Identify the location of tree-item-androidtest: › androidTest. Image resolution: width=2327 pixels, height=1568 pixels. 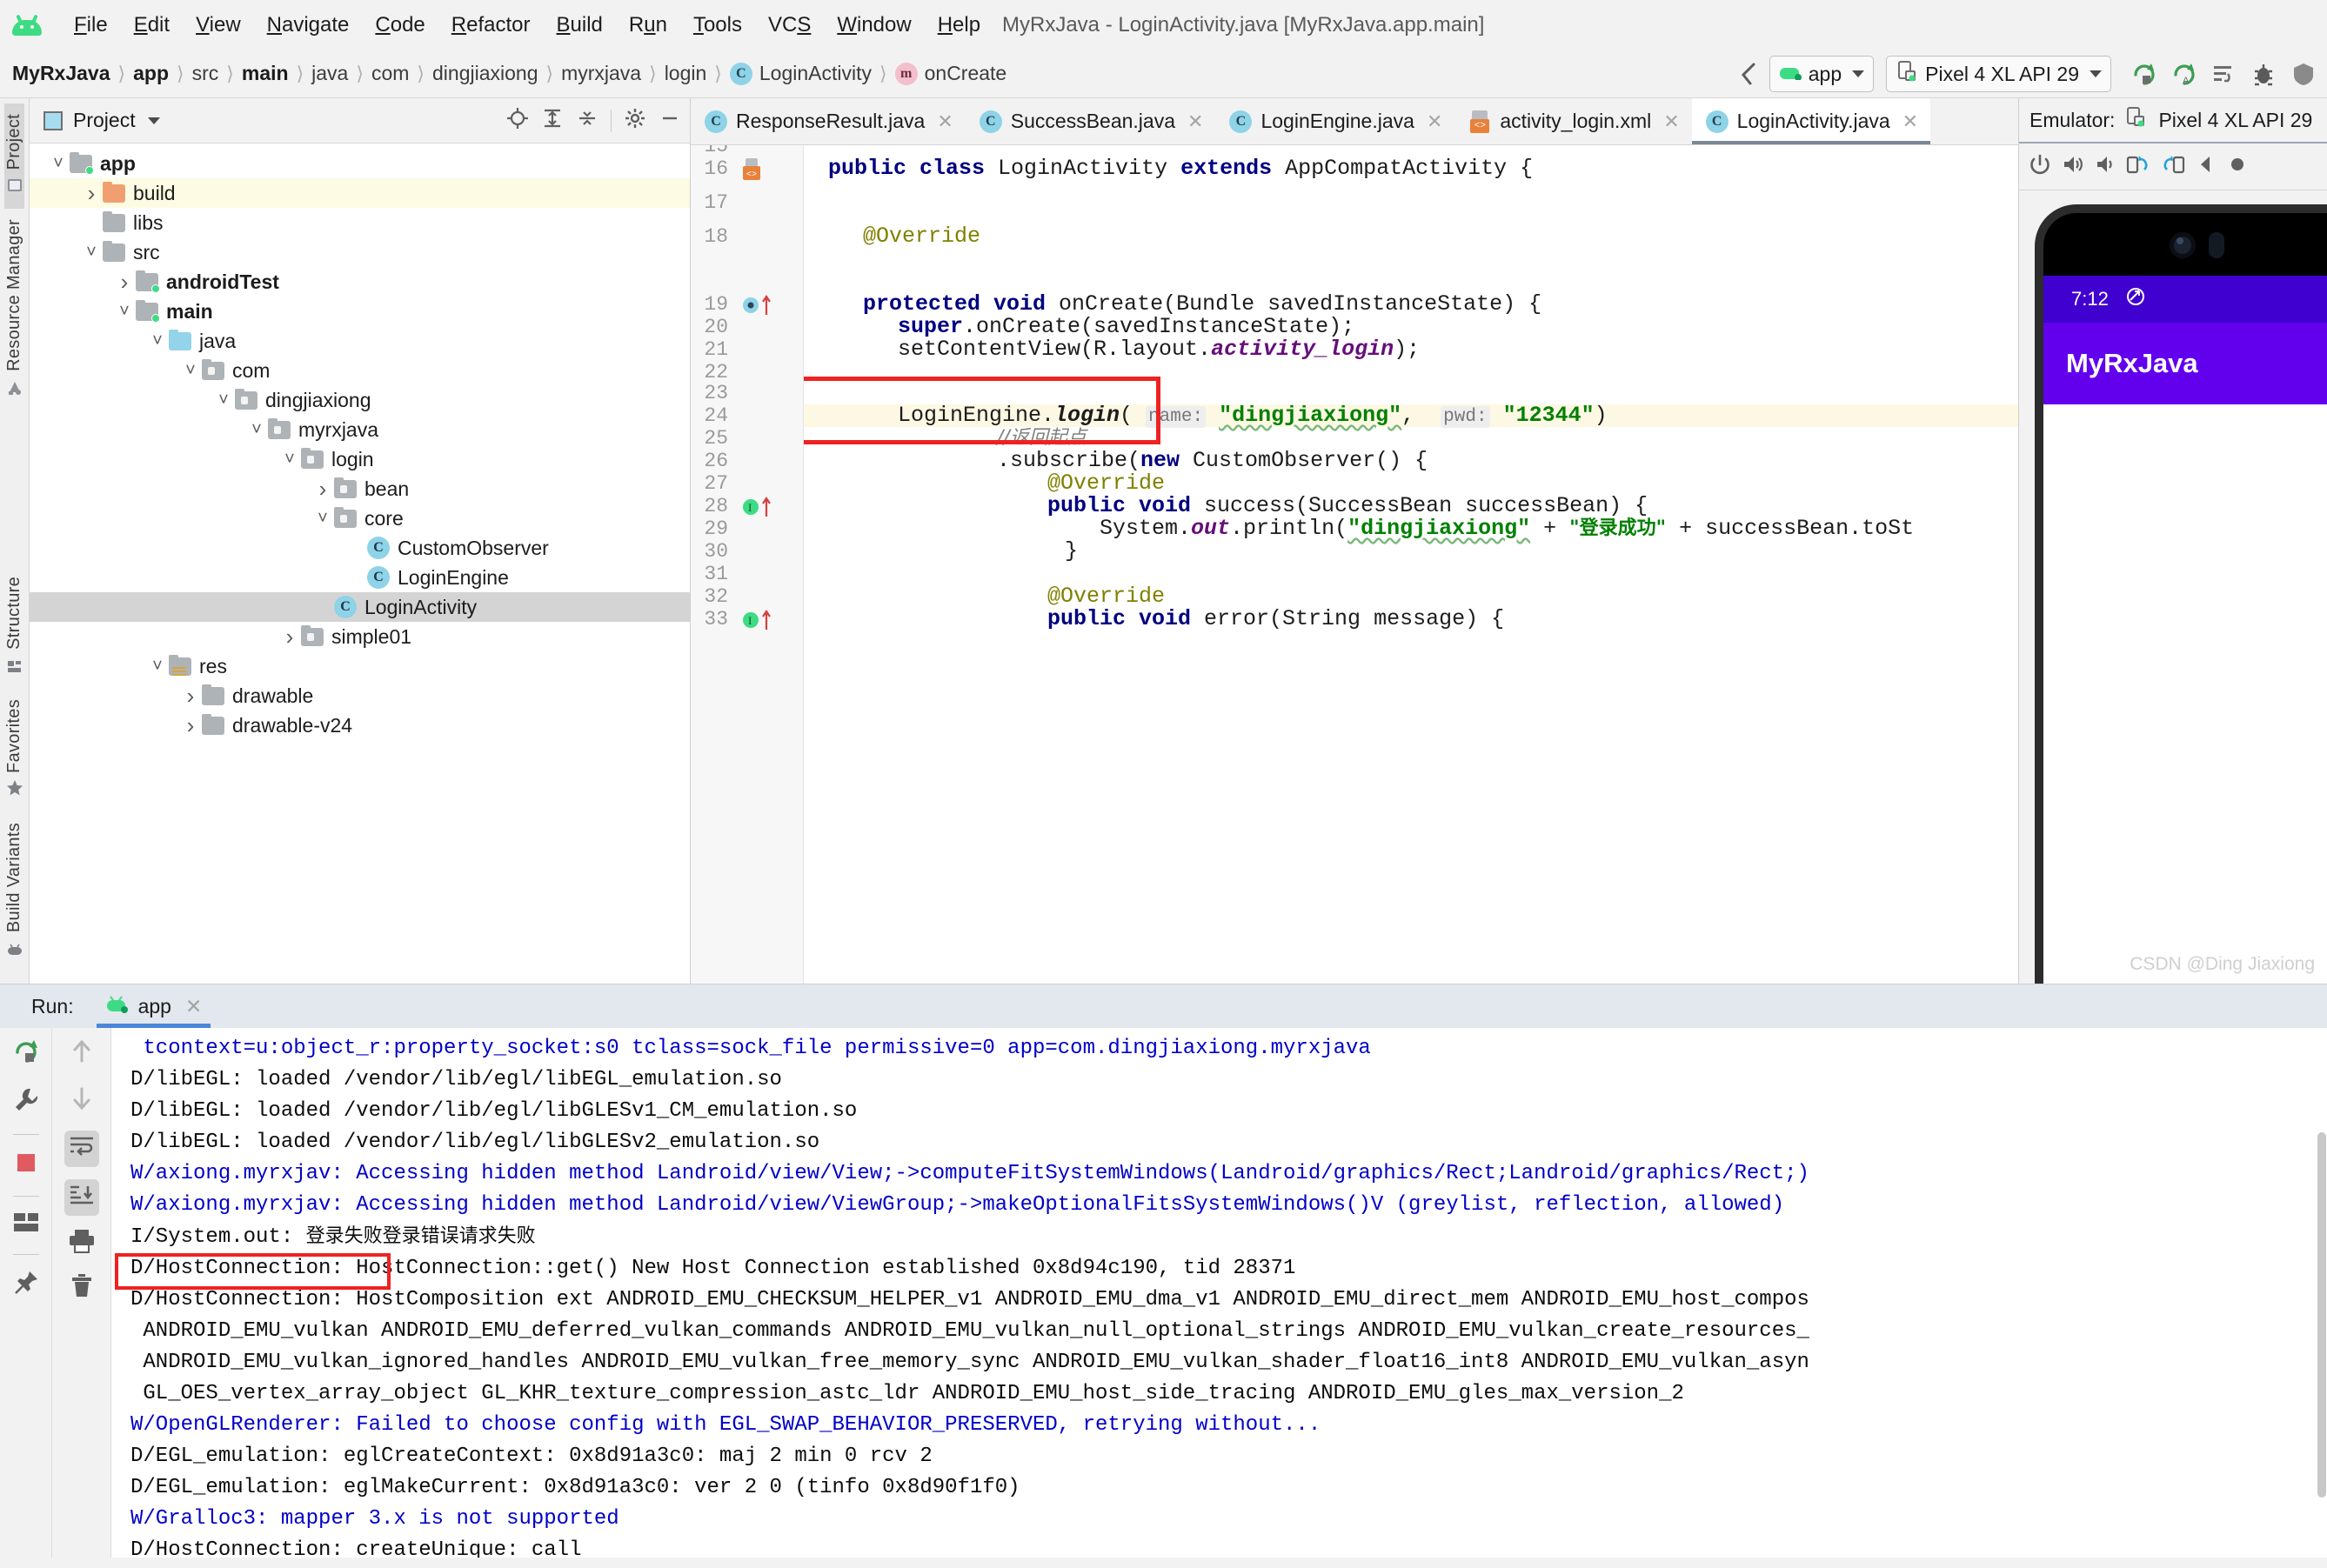
(360, 282).